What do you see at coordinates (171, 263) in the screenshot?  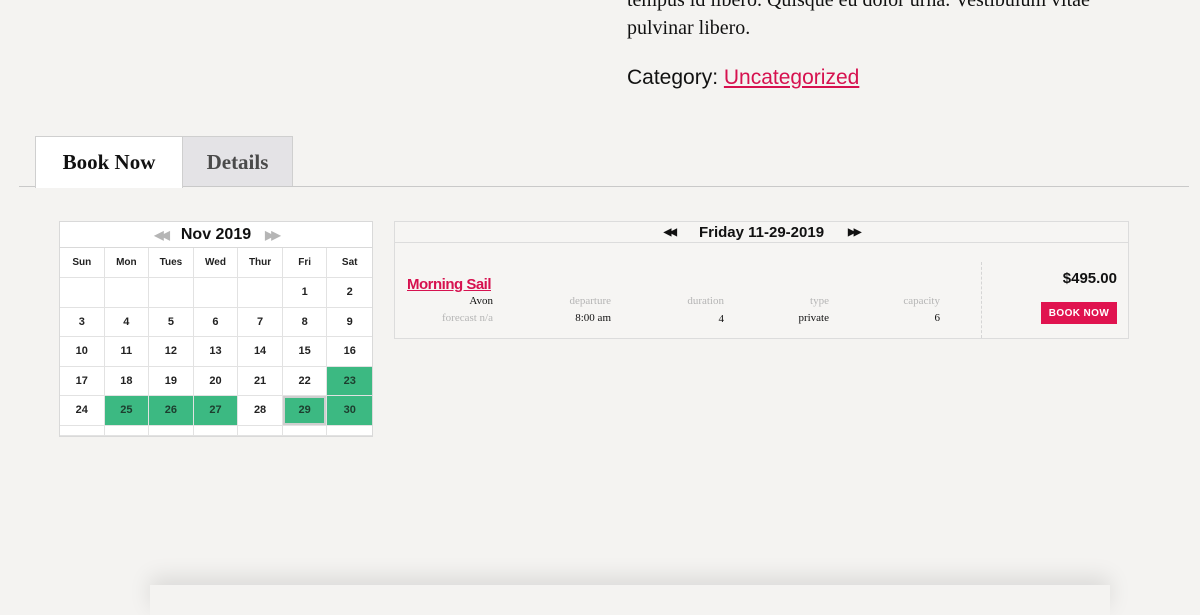 I see `weekday-header: Tues` at bounding box center [171, 263].